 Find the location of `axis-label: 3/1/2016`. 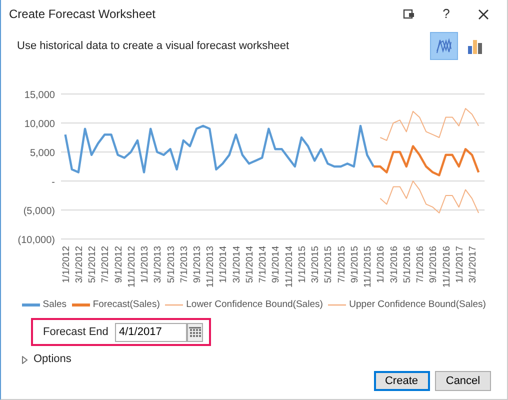

axis-label: 3/1/2016 is located at coordinates (394, 264).